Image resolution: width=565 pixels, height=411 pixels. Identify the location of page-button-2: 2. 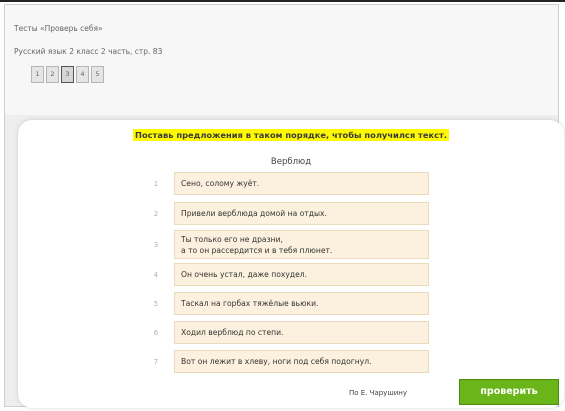
(52, 74).